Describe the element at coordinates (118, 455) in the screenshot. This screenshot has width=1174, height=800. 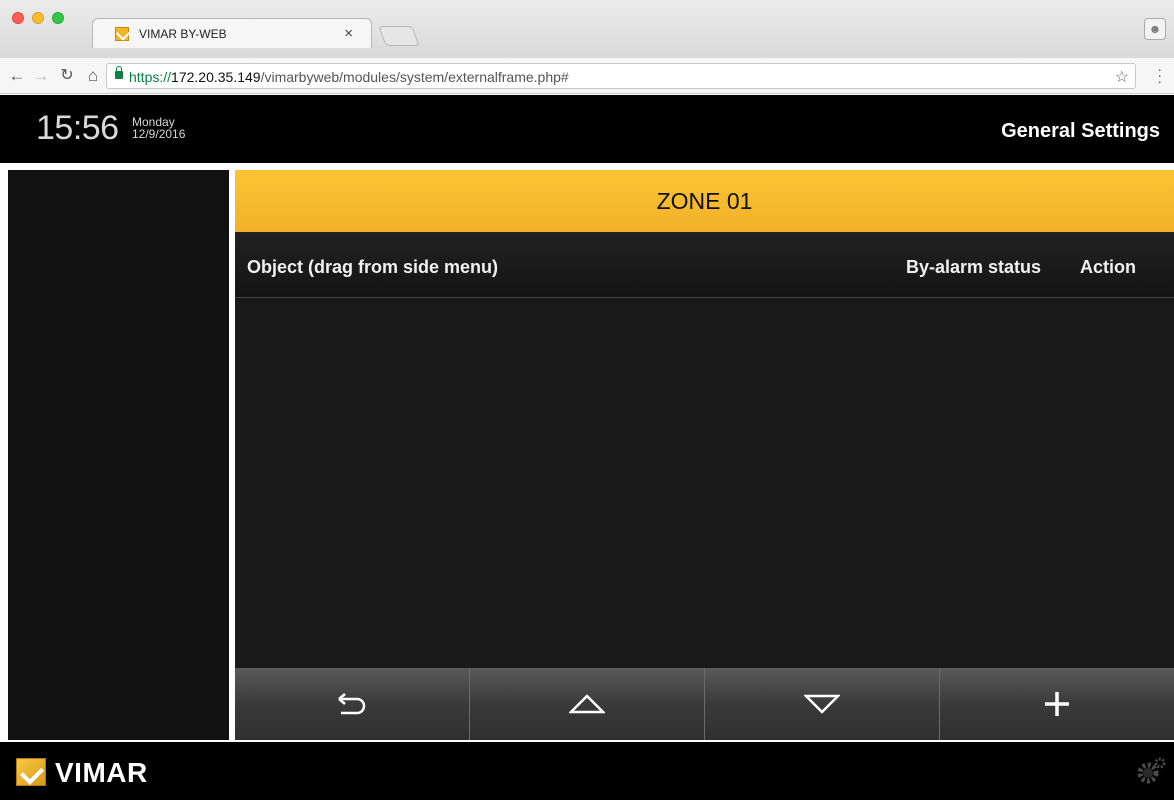
I see `side-menu` at that location.